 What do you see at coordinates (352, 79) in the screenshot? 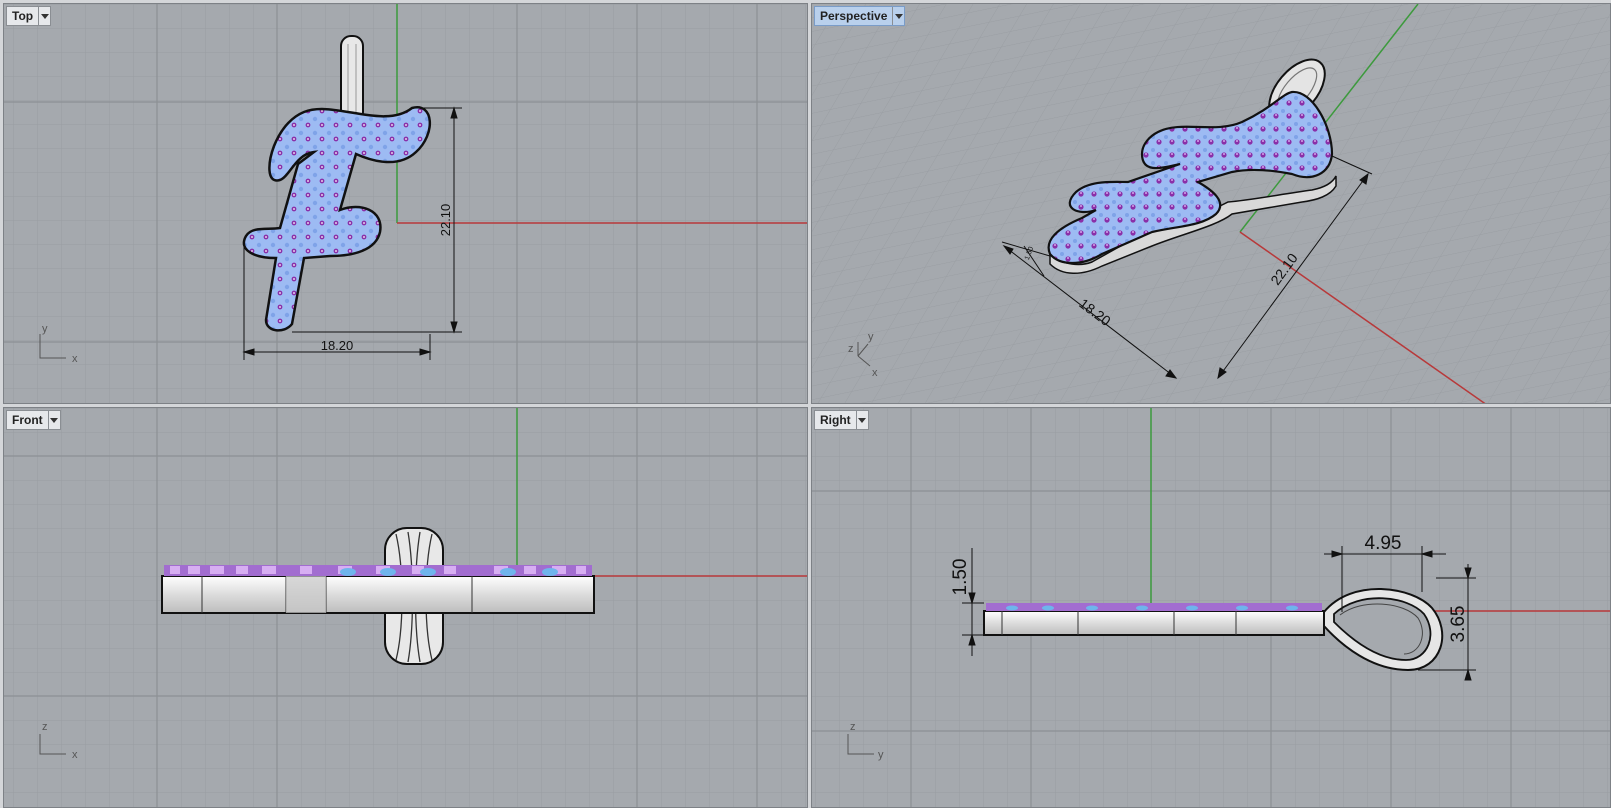
I see `pendant-bail` at bounding box center [352, 79].